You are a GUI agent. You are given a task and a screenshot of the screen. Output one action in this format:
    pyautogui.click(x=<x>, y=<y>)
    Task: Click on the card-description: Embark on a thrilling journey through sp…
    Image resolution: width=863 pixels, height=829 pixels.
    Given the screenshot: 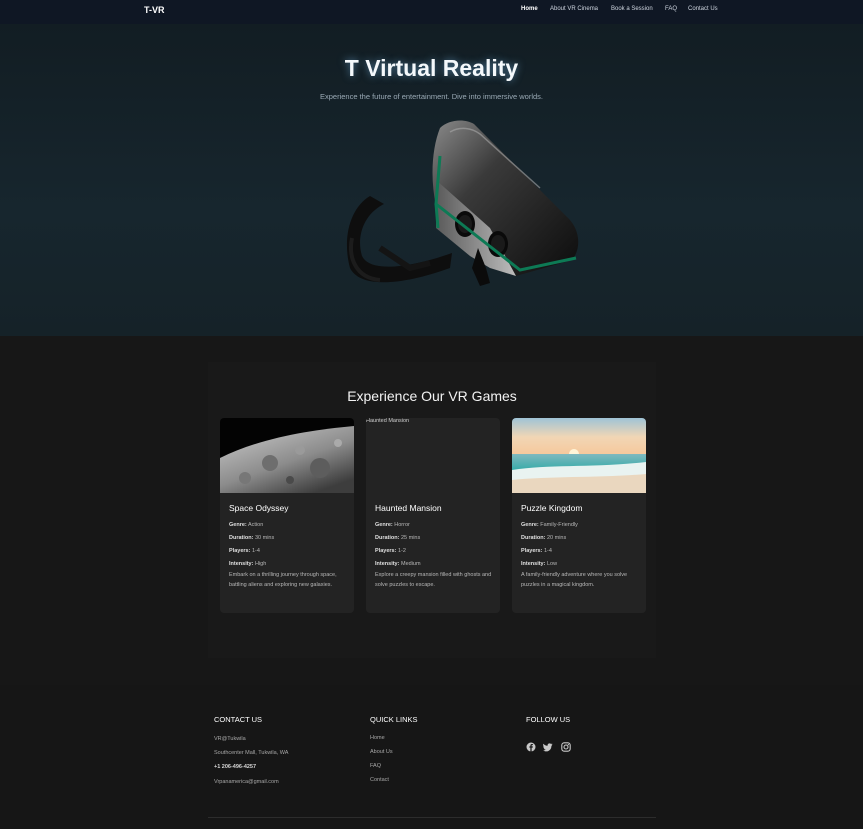 What is the action you would take?
    pyautogui.click(x=283, y=580)
    